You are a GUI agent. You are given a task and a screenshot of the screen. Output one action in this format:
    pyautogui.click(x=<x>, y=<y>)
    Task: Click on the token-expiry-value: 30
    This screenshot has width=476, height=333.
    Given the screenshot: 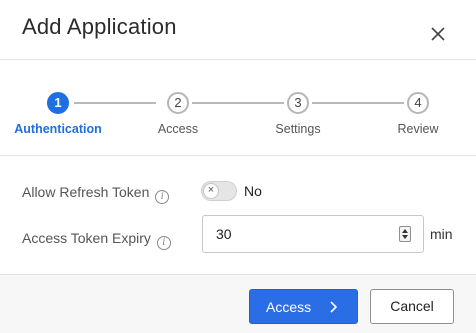 What is the action you would take?
    pyautogui.click(x=224, y=234)
    